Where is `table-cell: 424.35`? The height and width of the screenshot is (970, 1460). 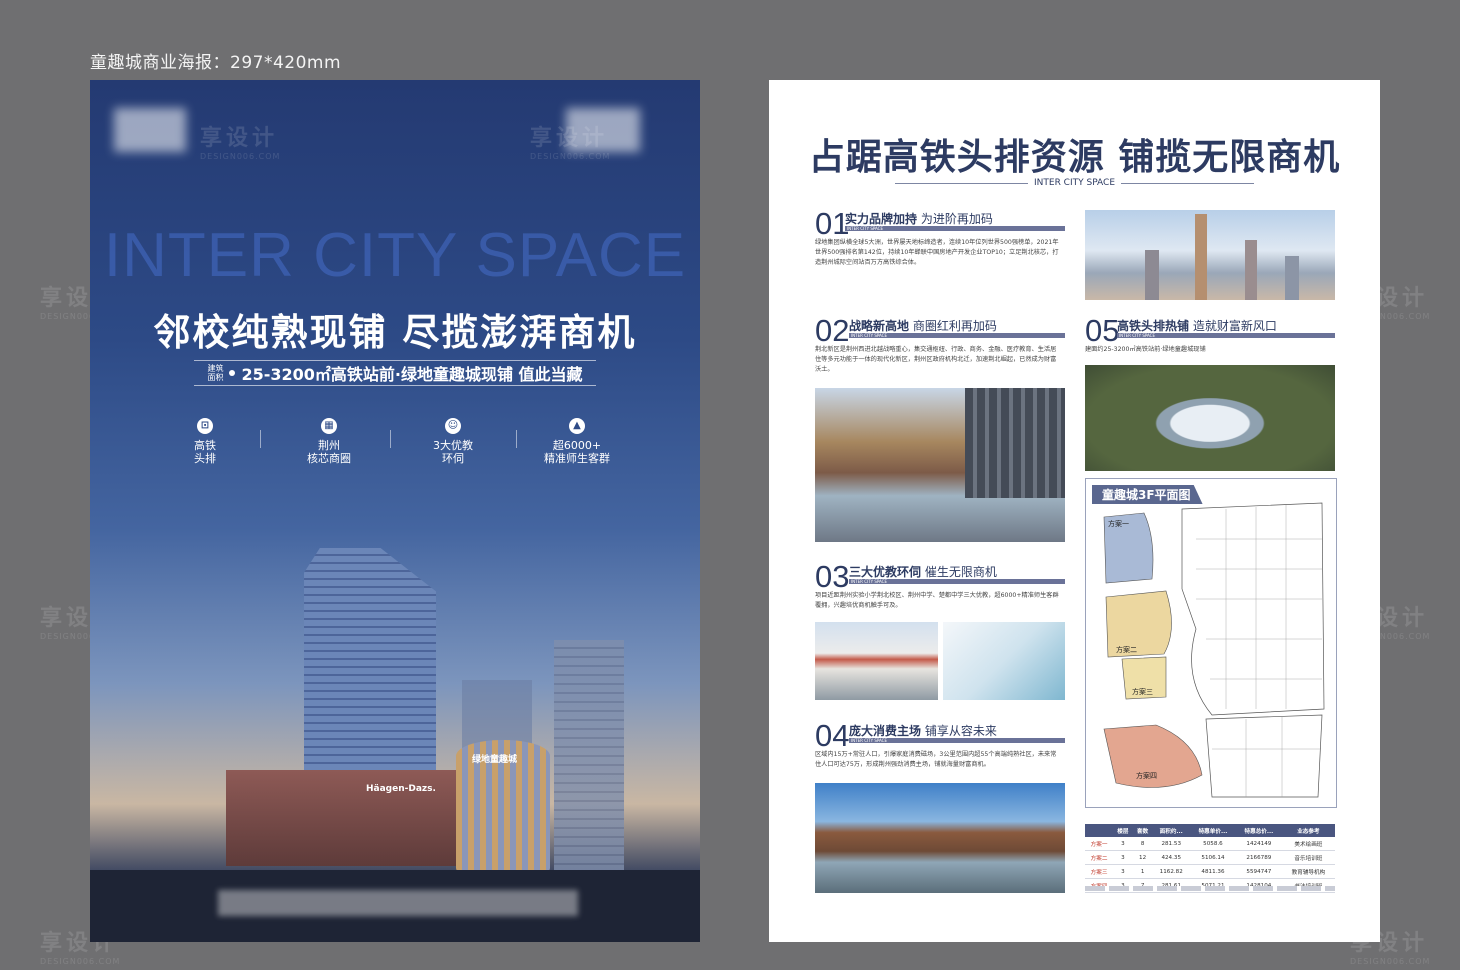
table-cell: 424.35 is located at coordinates (1171, 857).